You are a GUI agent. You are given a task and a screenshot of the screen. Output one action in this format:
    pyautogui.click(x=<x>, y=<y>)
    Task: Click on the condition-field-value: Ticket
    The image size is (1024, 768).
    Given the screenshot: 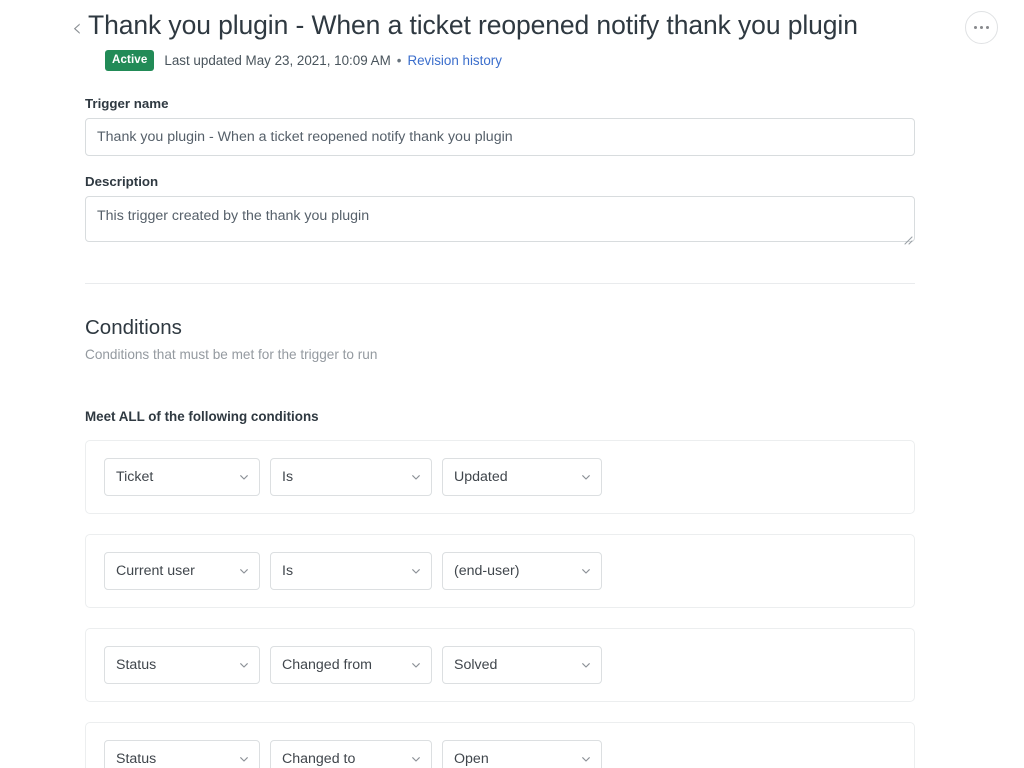 What is the action you would take?
    pyautogui.click(x=135, y=477)
    